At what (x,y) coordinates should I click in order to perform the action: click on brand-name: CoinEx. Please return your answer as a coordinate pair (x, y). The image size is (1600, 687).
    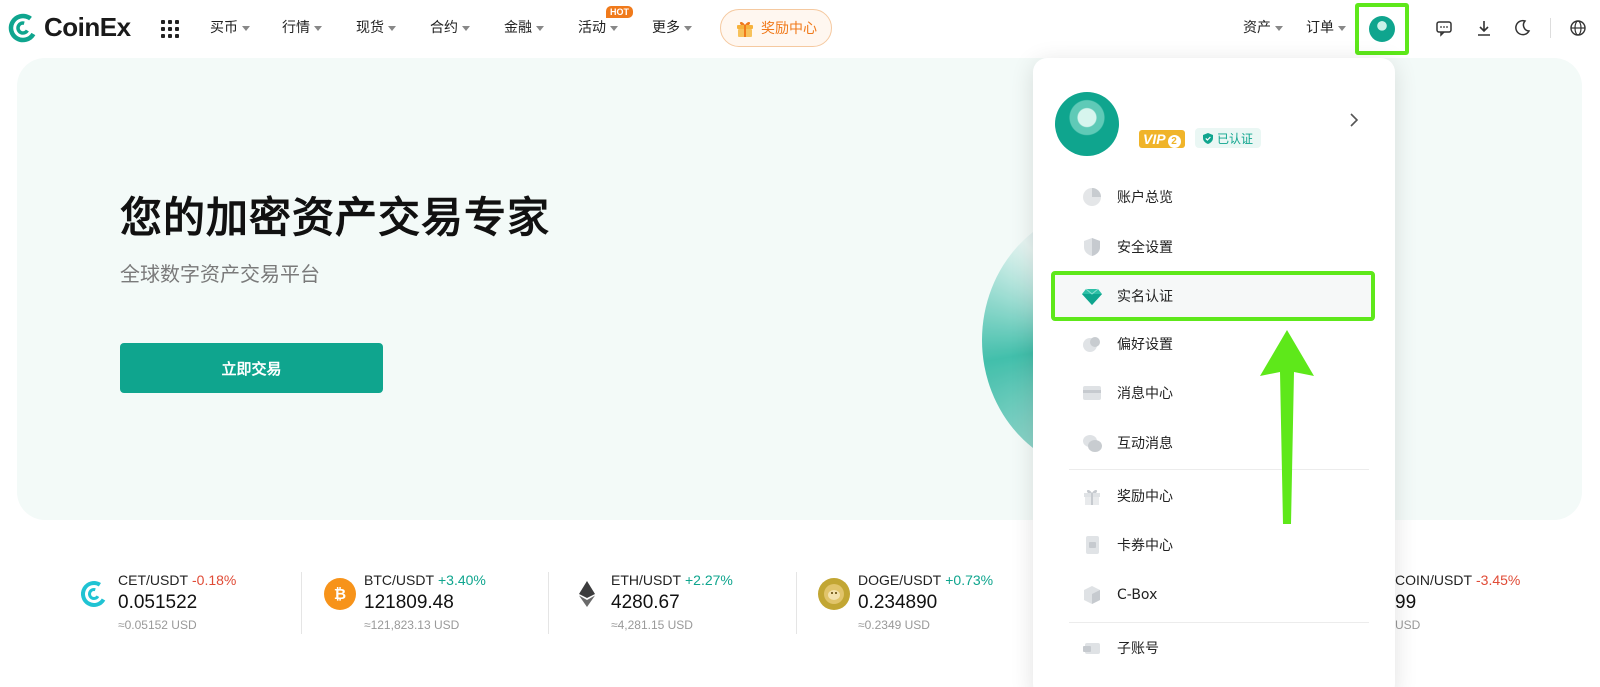
    Looking at the image, I should click on (87, 27).